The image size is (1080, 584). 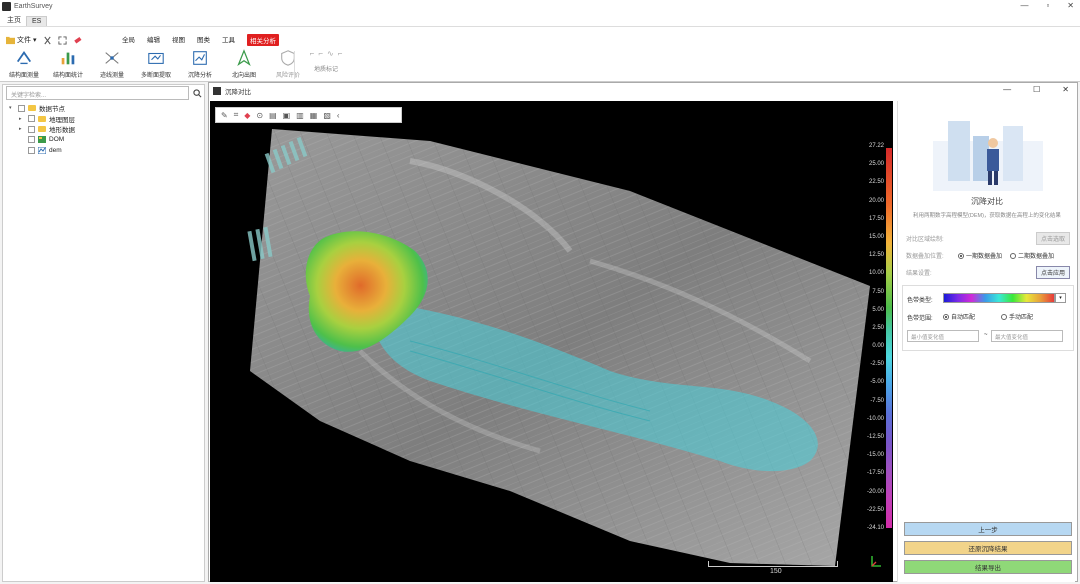 I want to click on file-menu-label: 文件, so click(x=24, y=40).